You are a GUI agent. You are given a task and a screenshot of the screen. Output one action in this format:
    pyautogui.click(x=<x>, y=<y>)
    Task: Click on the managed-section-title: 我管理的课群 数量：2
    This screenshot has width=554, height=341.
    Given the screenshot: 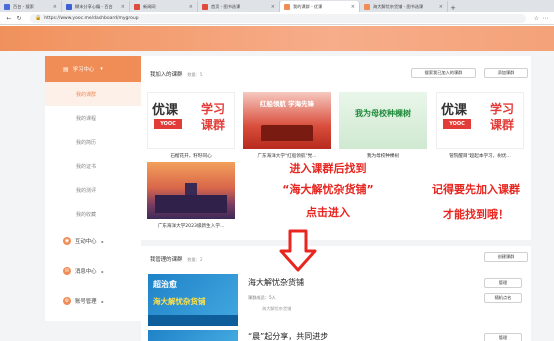 What is the action you would take?
    pyautogui.click(x=176, y=259)
    